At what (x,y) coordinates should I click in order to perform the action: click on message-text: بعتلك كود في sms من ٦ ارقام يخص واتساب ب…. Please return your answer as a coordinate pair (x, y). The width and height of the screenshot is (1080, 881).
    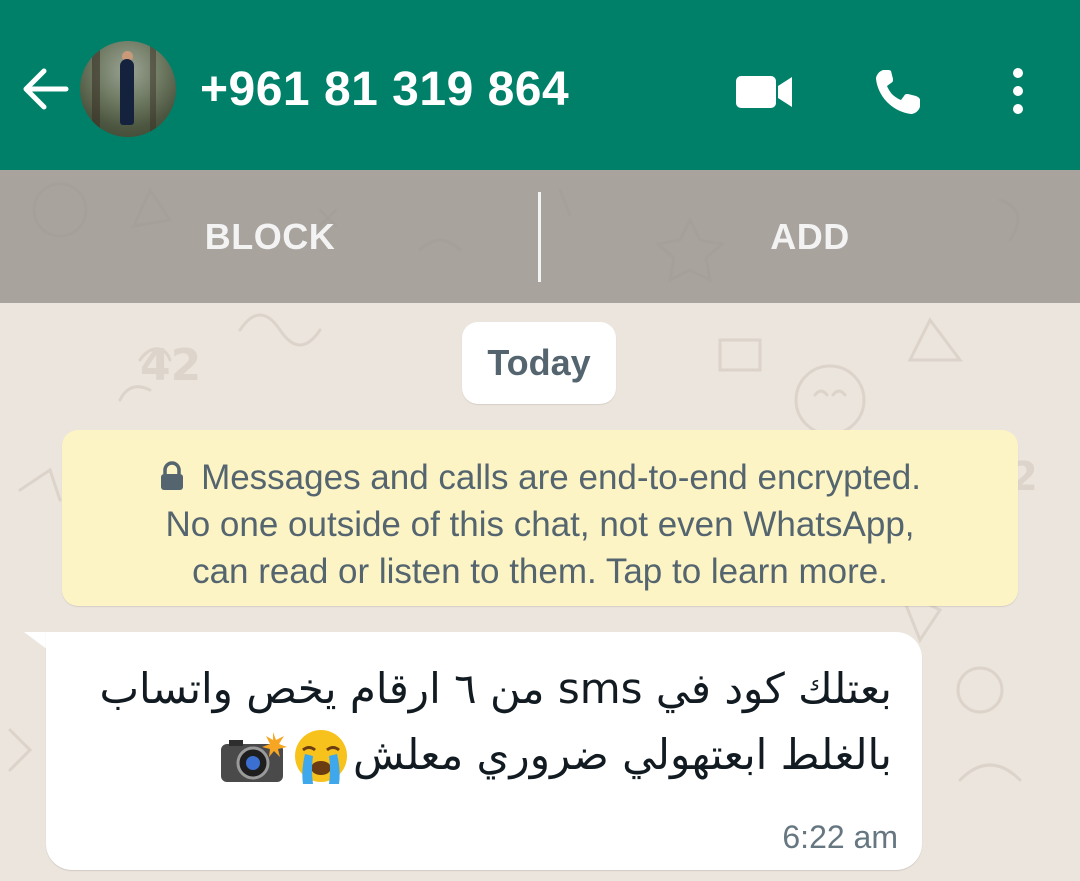
    Looking at the image, I should click on (482, 722).